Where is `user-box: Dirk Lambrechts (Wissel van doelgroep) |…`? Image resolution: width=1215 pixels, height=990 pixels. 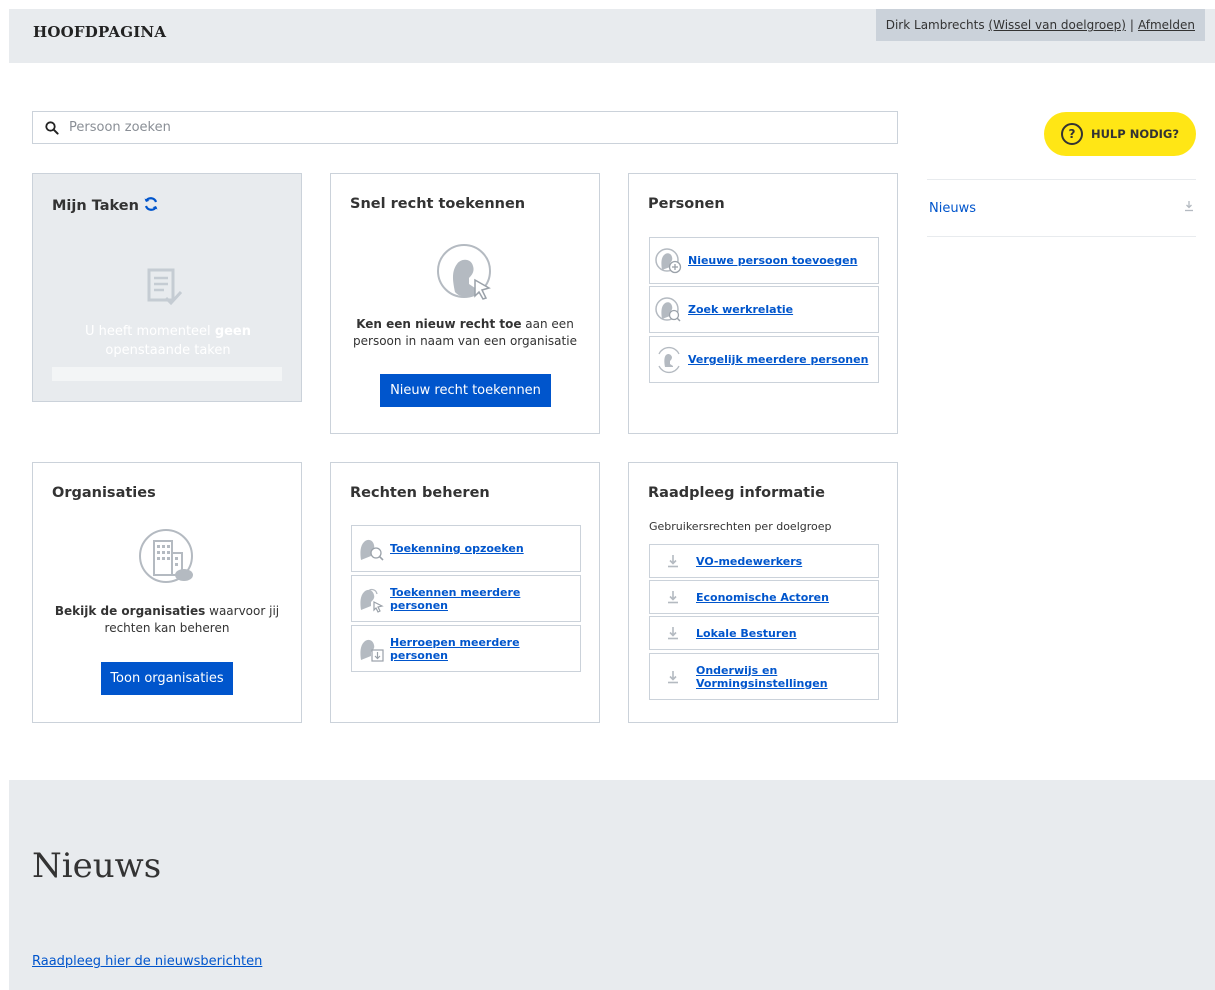
user-box: Dirk Lambrechts (Wissel van doelgroep) |… is located at coordinates (1040, 25).